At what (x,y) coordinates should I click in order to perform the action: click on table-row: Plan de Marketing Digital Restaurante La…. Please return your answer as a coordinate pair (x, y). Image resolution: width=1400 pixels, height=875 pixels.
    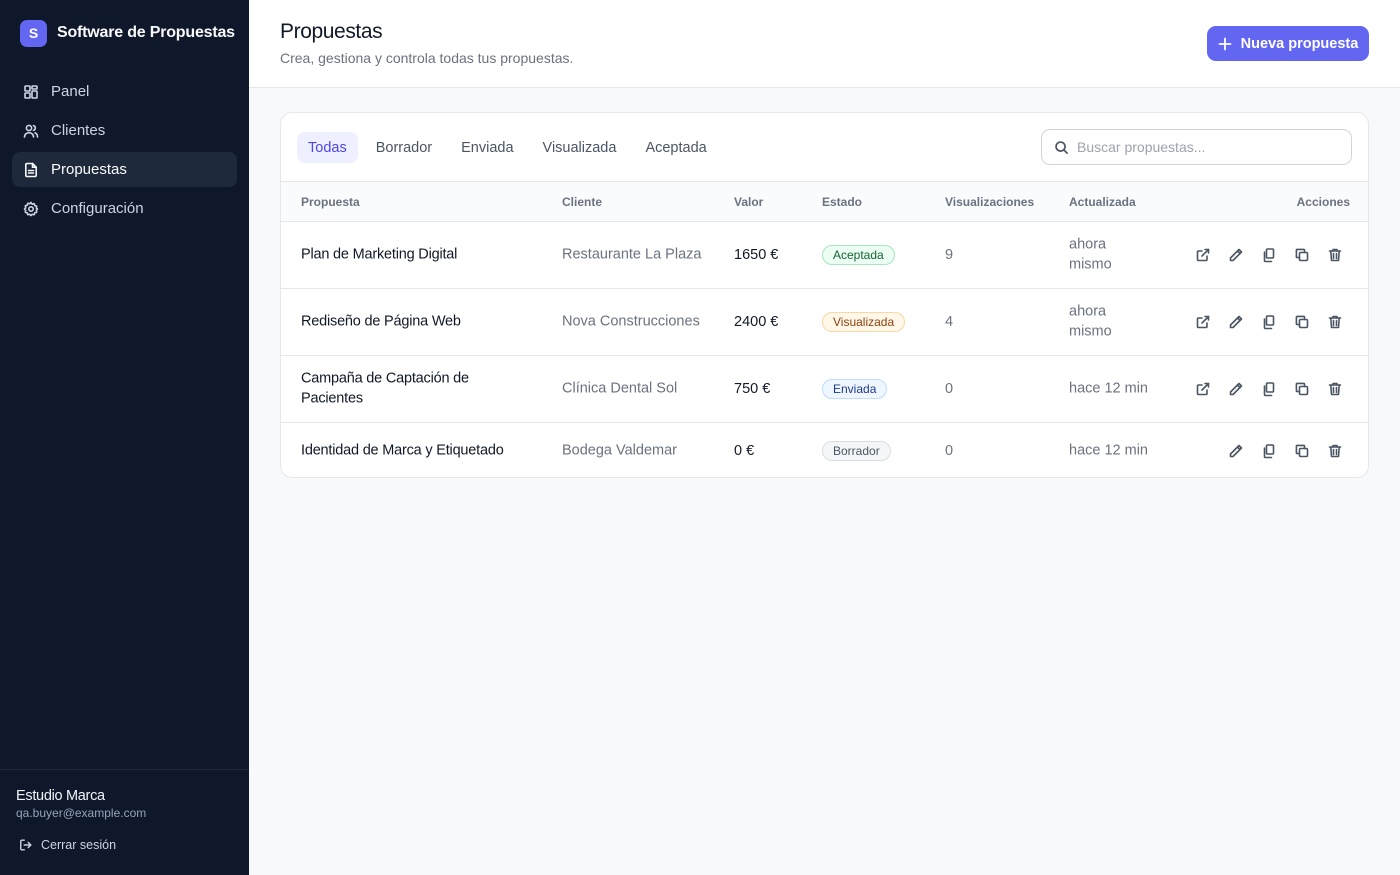
    Looking at the image, I should click on (824, 255).